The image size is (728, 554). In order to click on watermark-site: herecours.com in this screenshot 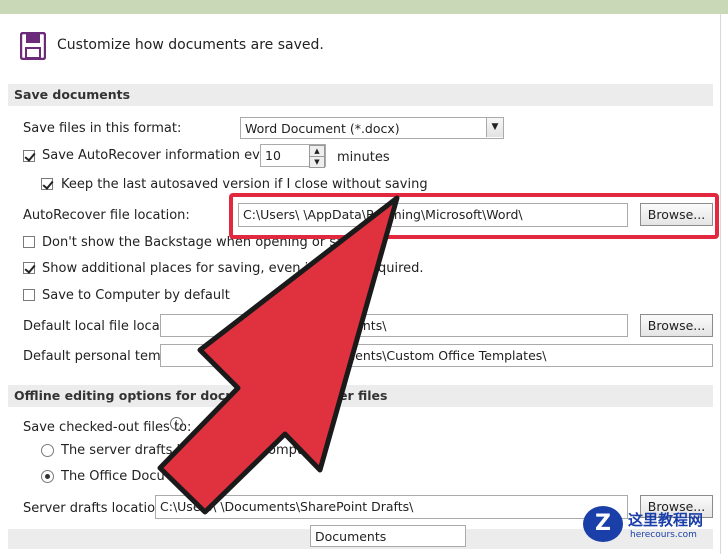, I will do `click(663, 535)`.